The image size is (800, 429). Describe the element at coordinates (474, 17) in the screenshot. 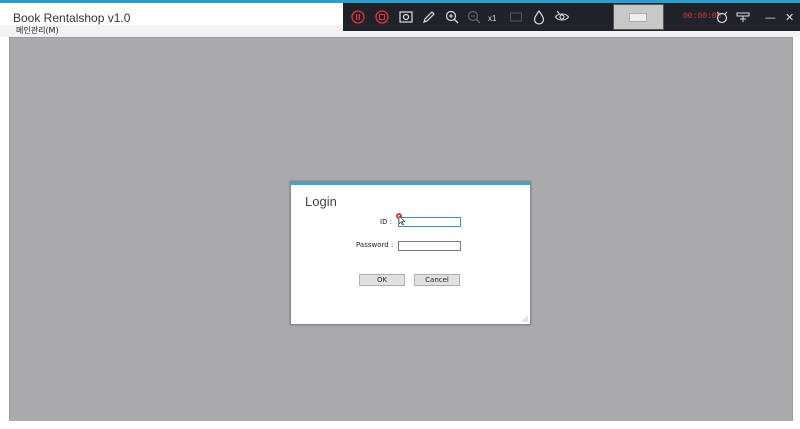

I see `zoom-out-icon` at that location.